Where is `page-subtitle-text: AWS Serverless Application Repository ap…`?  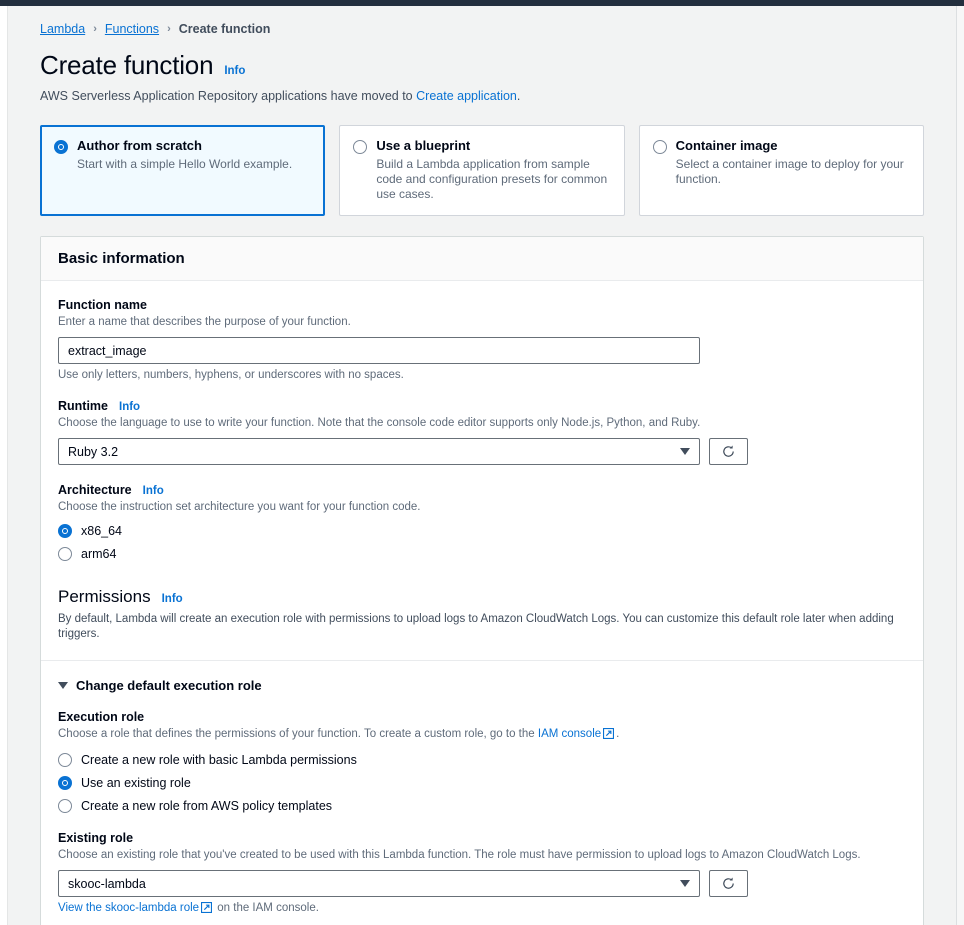 page-subtitle-text: AWS Serverless Application Repository ap… is located at coordinates (228, 96).